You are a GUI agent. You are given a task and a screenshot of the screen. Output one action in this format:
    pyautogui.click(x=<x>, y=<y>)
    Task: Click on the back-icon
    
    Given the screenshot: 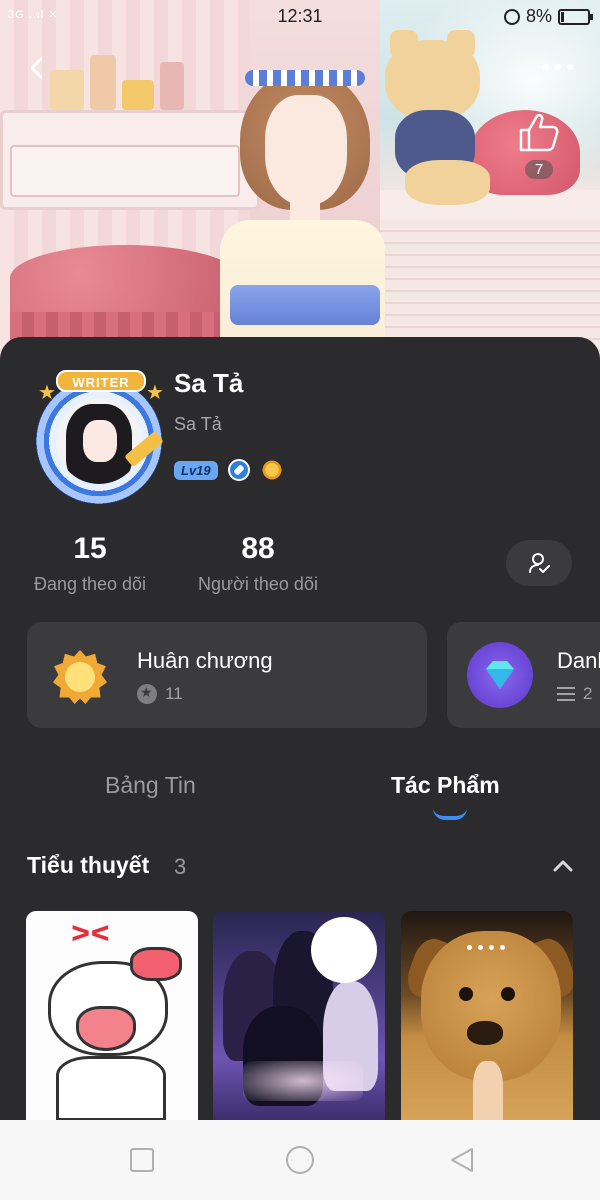 What is the action you would take?
    pyautogui.click(x=36, y=68)
    